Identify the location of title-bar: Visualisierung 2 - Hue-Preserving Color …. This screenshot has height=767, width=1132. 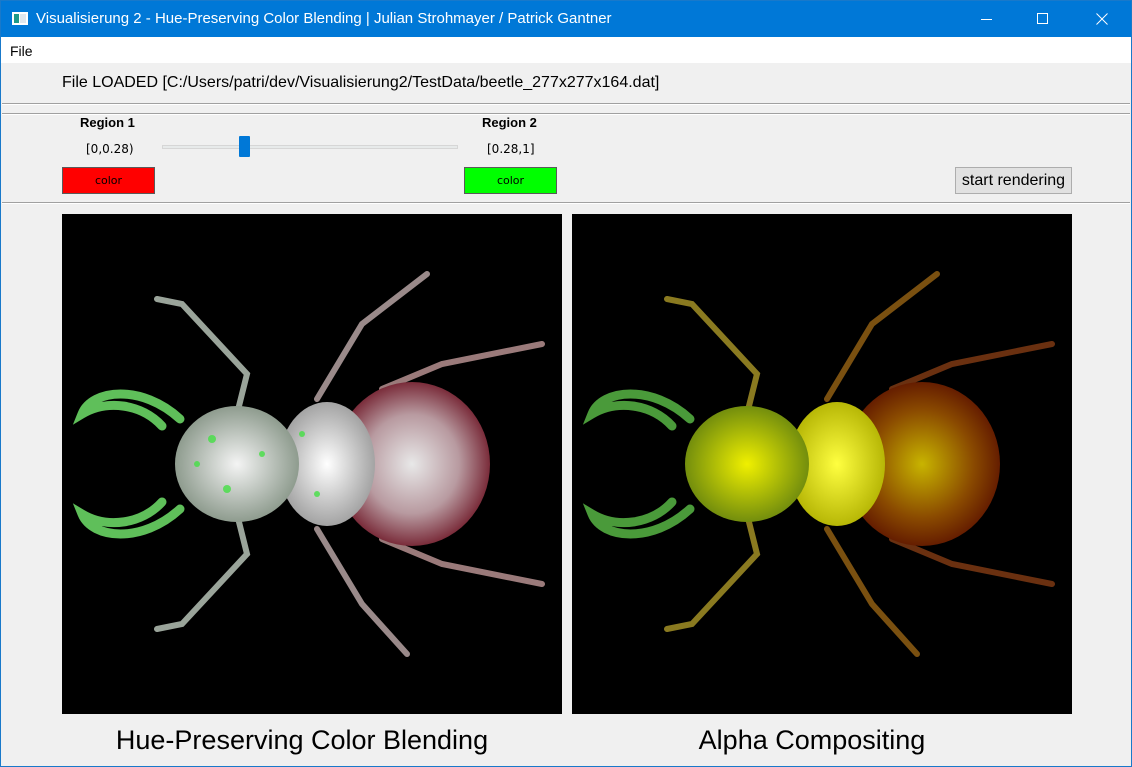
(566, 19).